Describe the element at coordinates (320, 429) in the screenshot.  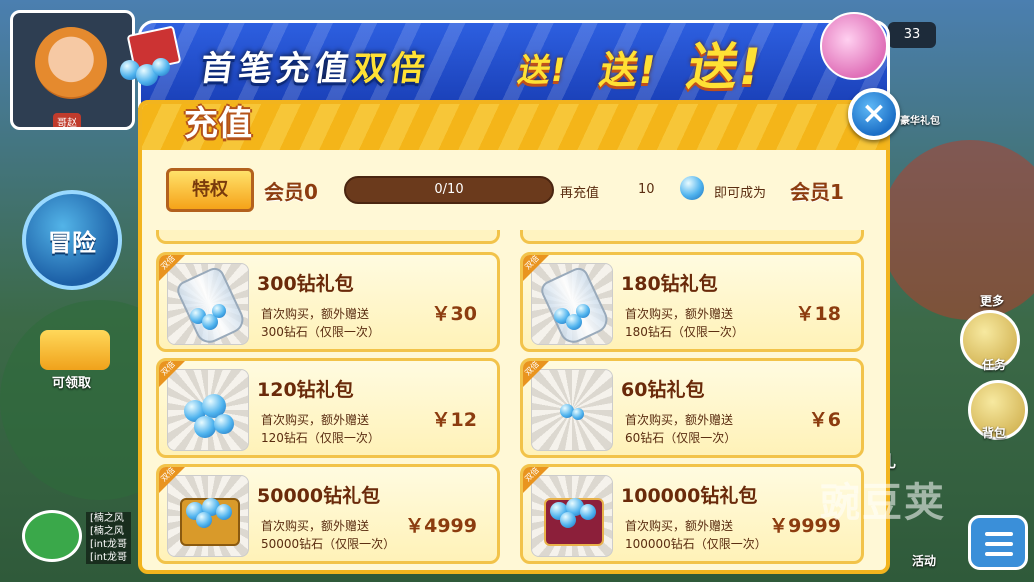
I see `pack-description: 首次购买，额外赠送 120钻石（仅限一次）` at that location.